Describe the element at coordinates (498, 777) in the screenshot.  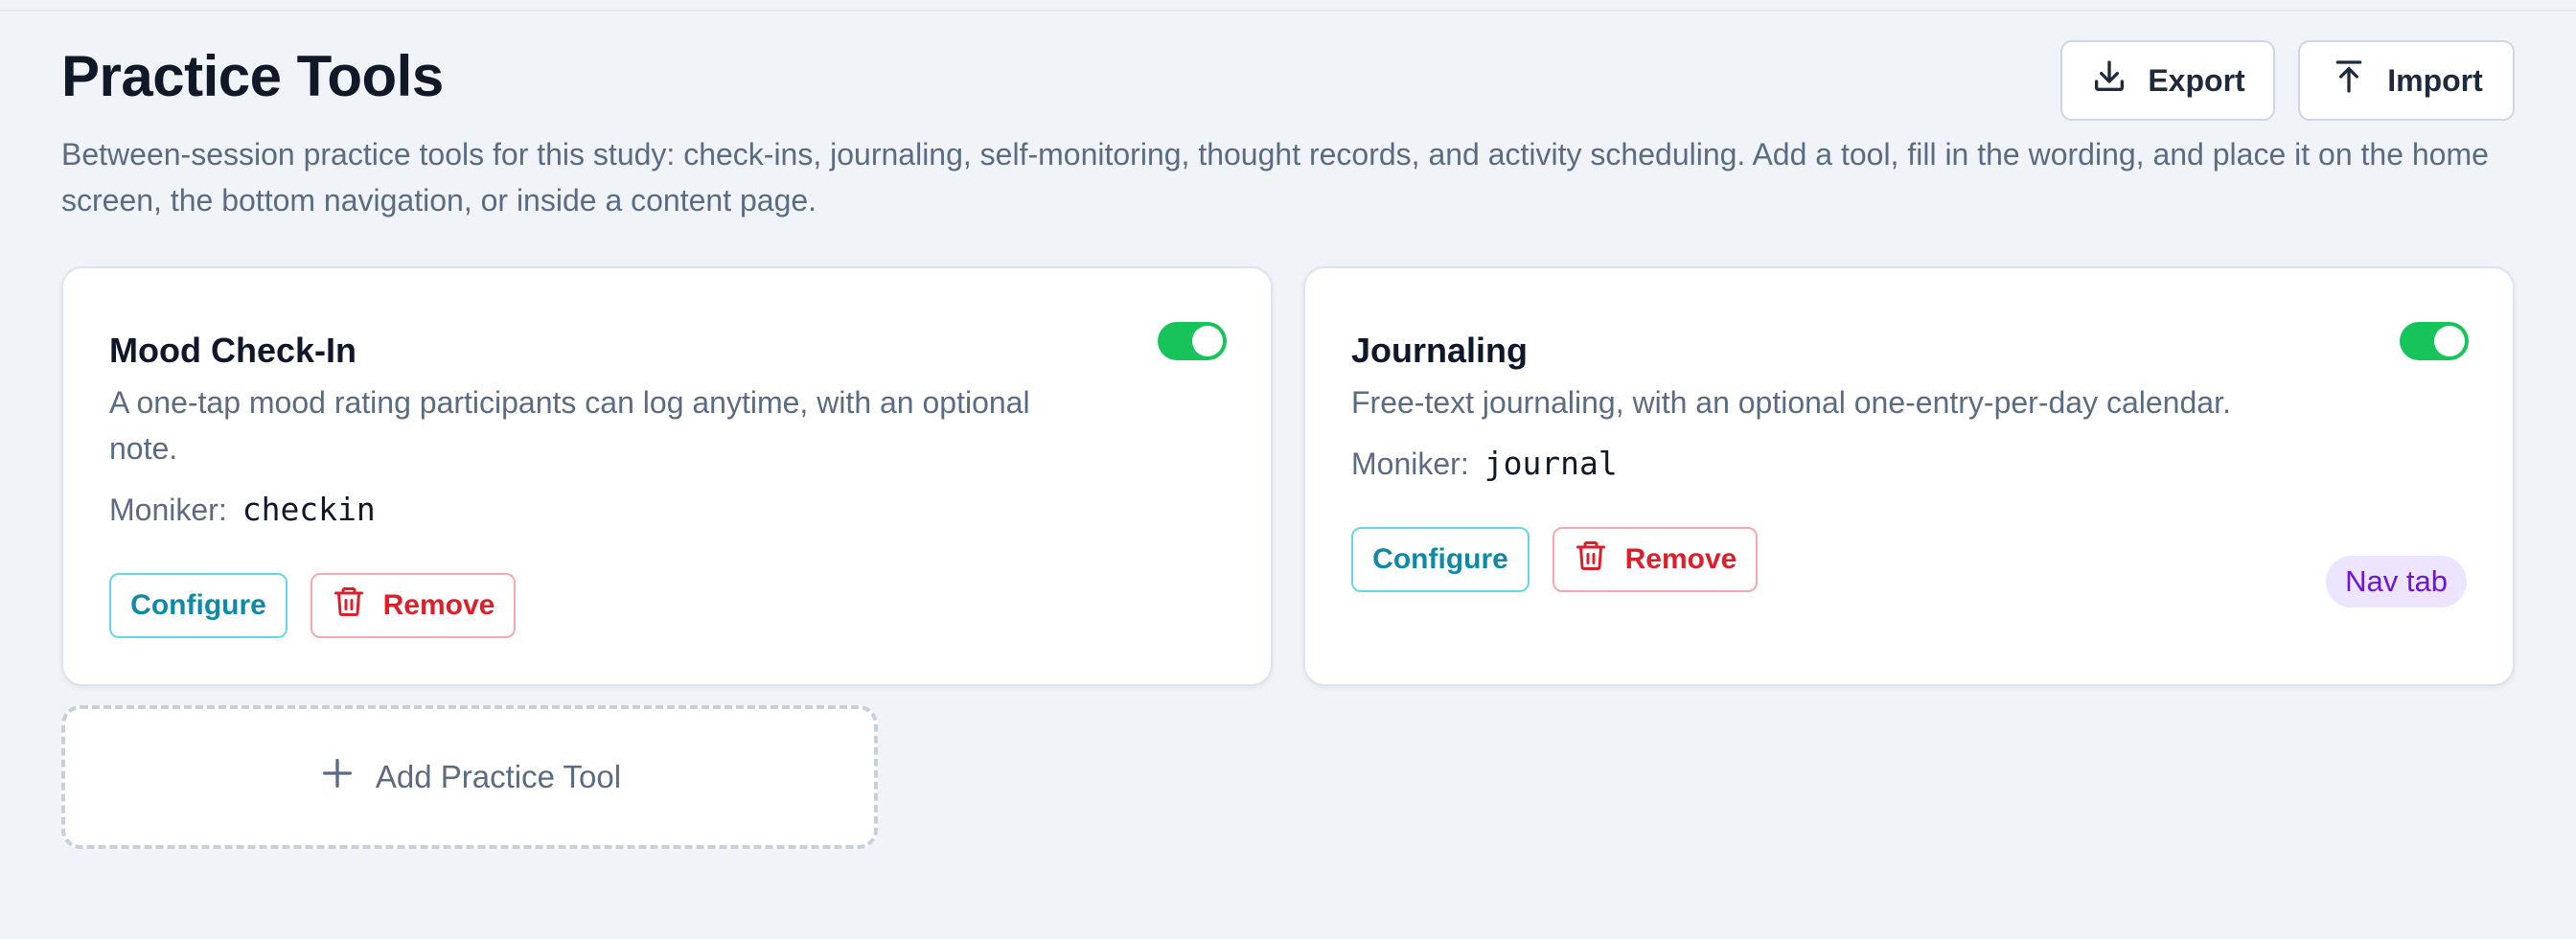
I see `add-tool-label: Add Practice Tool` at that location.